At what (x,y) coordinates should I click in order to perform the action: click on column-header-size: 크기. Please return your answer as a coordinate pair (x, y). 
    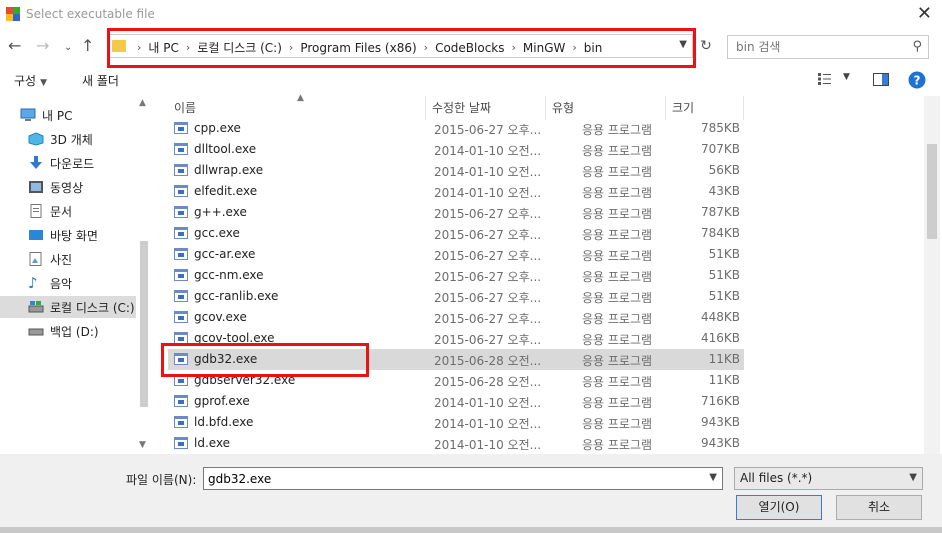
    Looking at the image, I should click on (705, 108).